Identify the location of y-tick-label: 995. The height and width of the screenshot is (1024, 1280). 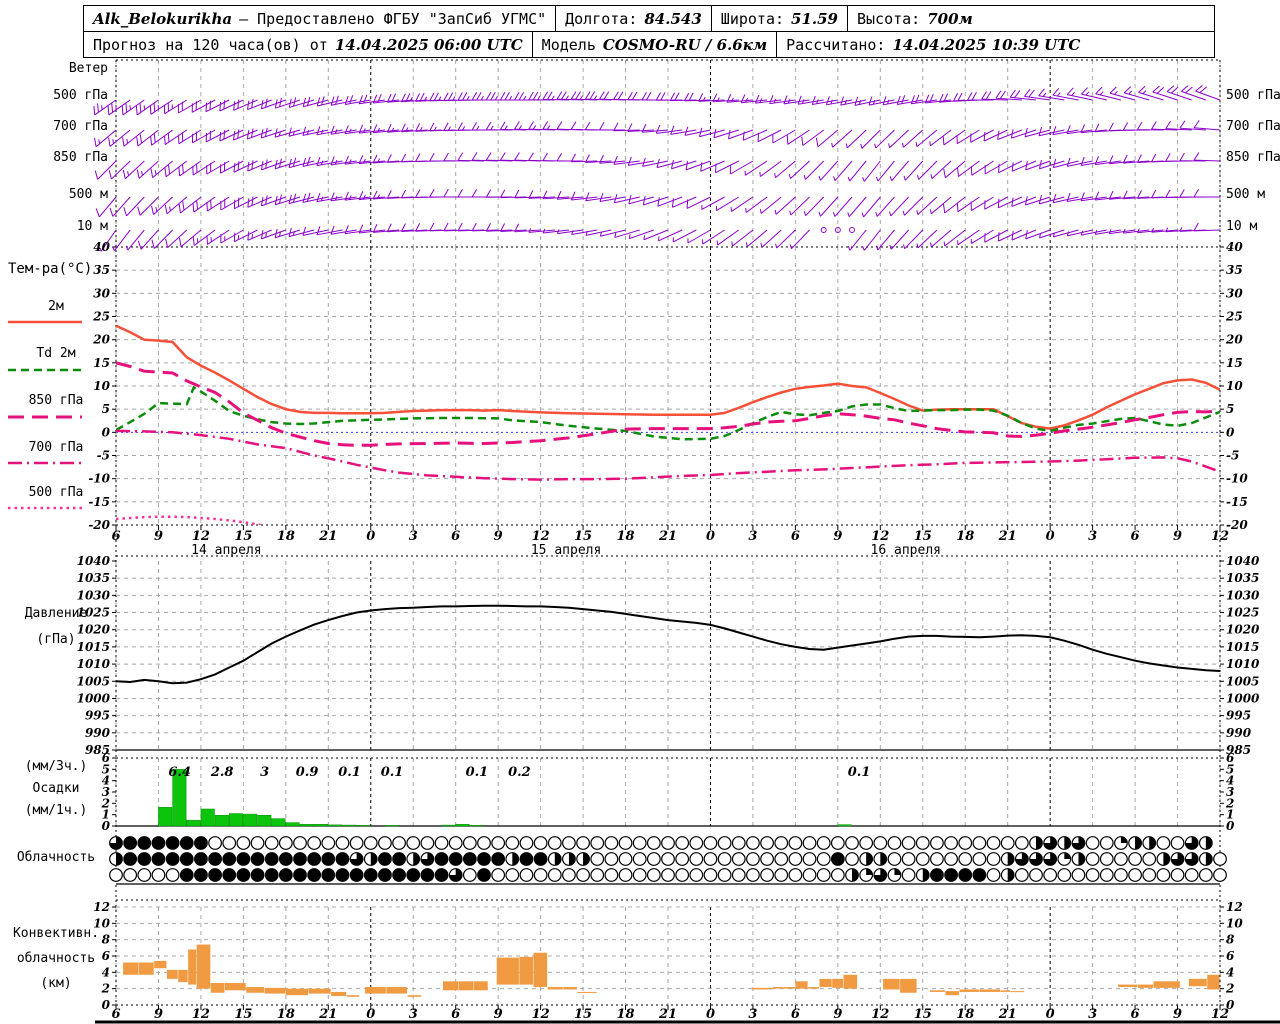
(97, 716).